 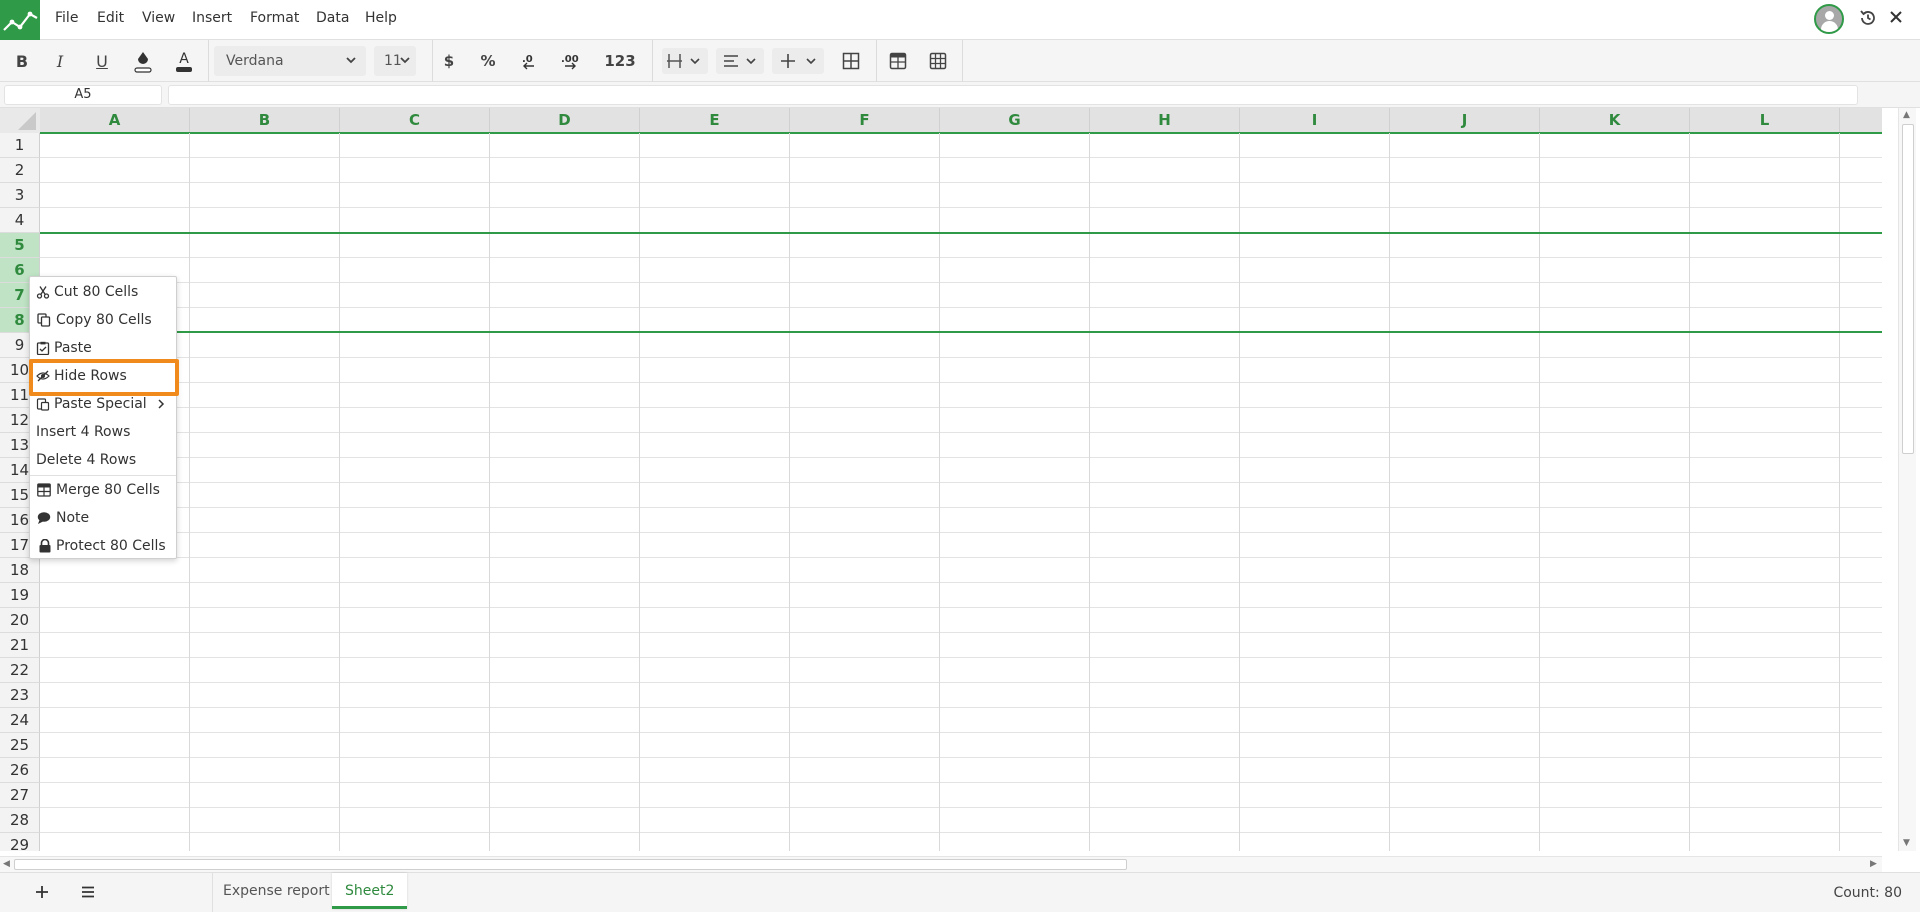 I want to click on number-format-button: 123, so click(x=620, y=61).